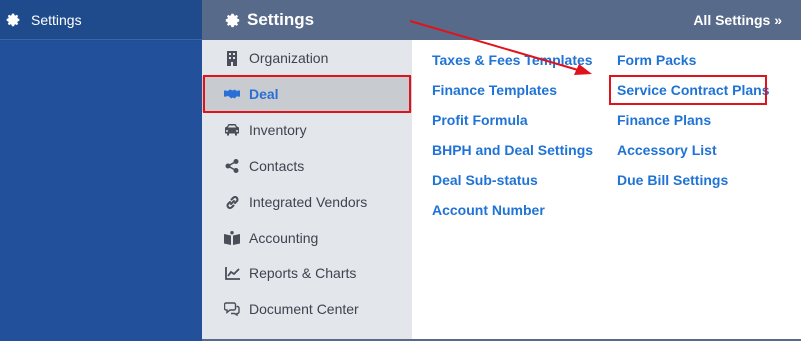 The width and height of the screenshot is (801, 341). I want to click on nav-item-accounting: Accounting, so click(307, 238).